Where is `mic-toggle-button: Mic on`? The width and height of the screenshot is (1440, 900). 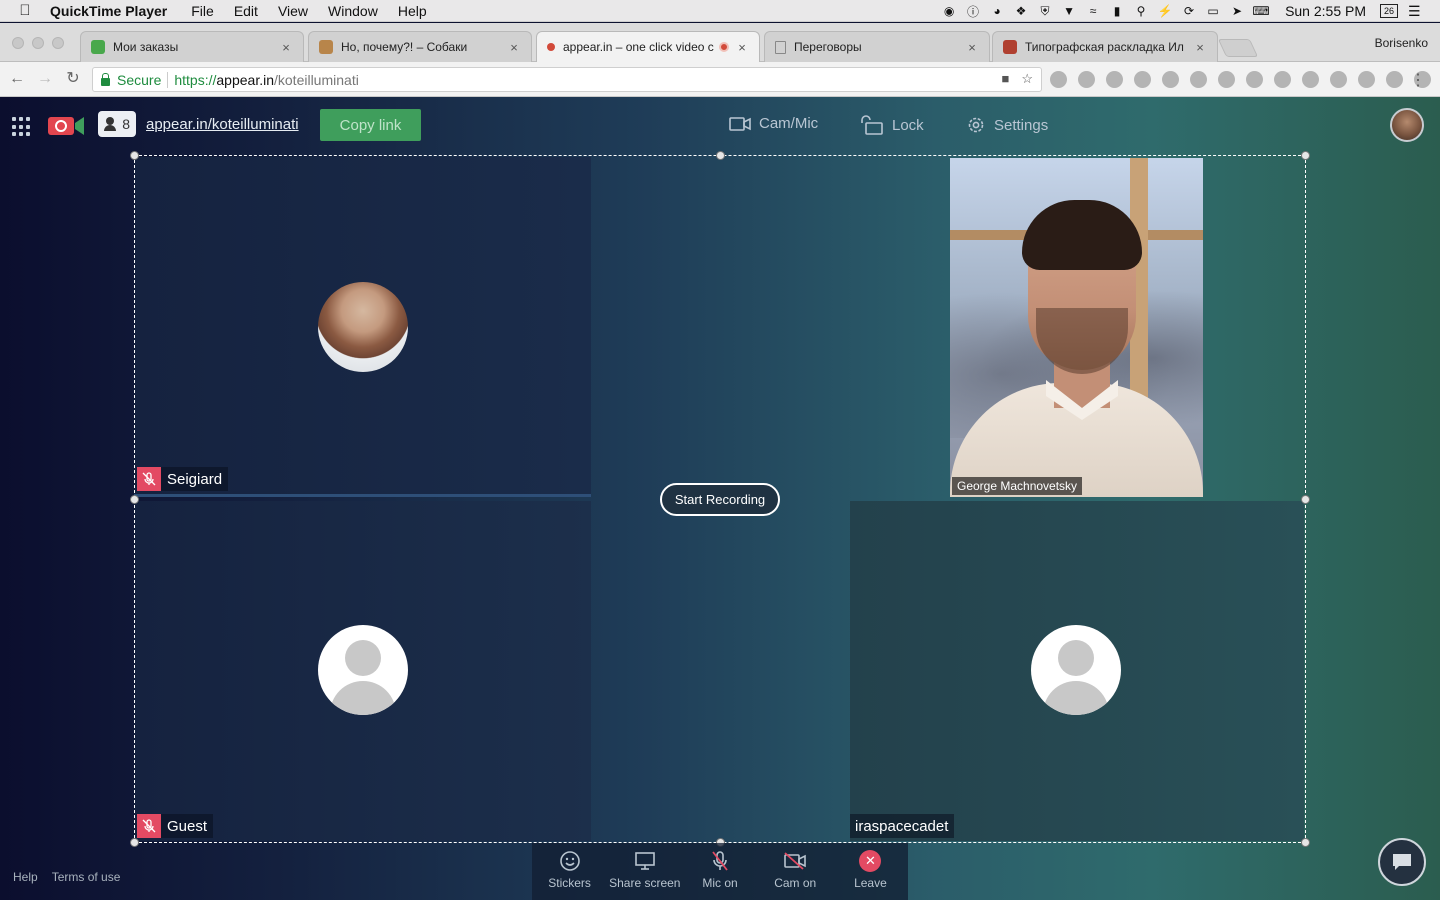 mic-toggle-button: Mic on is located at coordinates (719, 871).